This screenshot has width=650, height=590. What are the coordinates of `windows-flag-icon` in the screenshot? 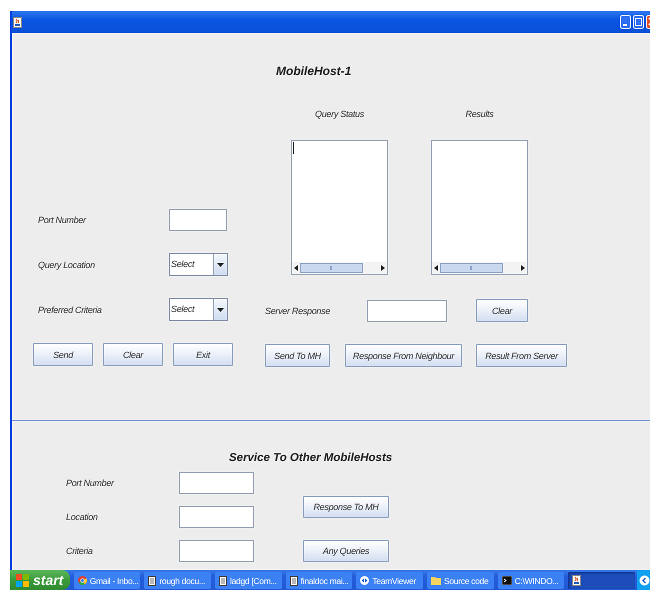 It's located at (22, 580).